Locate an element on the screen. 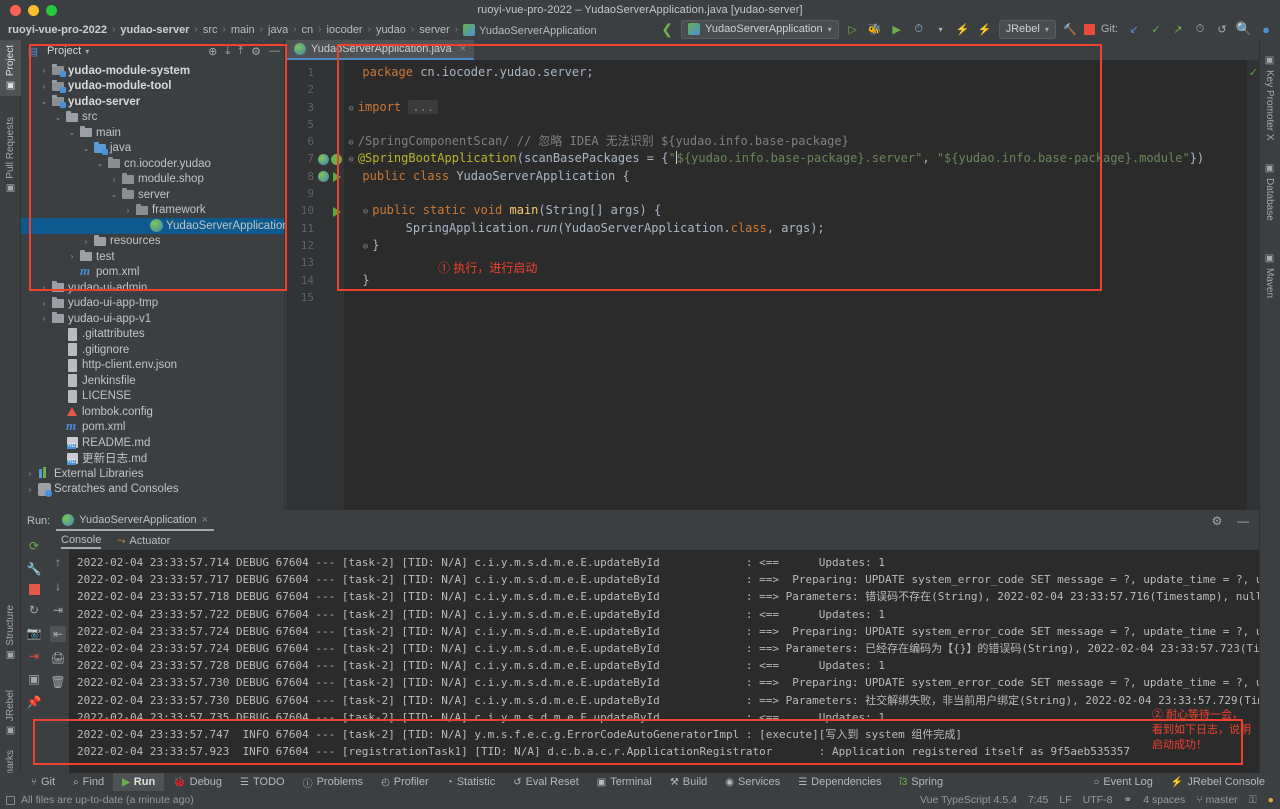 The height and width of the screenshot is (809, 1280). code-line is located at coordinates (801, 89).